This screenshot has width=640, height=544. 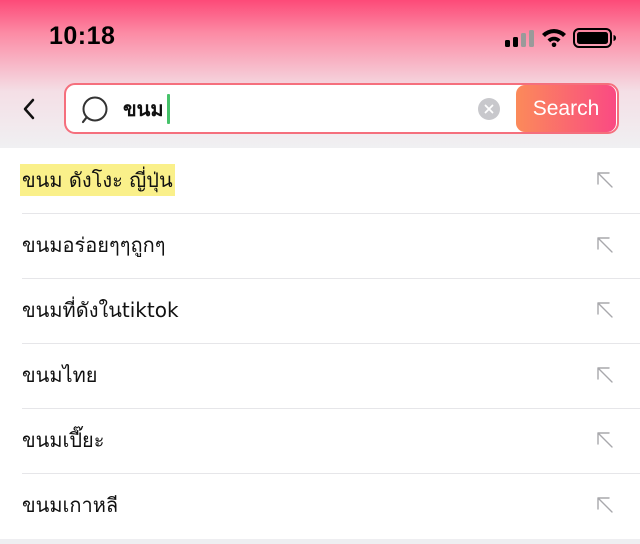 What do you see at coordinates (594, 38) in the screenshot?
I see `battery-icon` at bounding box center [594, 38].